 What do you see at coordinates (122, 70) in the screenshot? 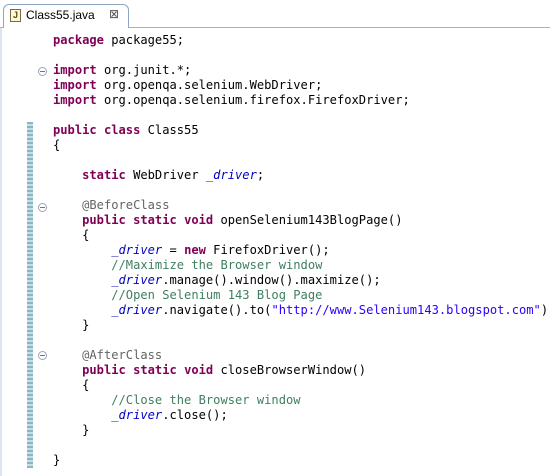
I see `code-line-import: import org.junit.*;` at bounding box center [122, 70].